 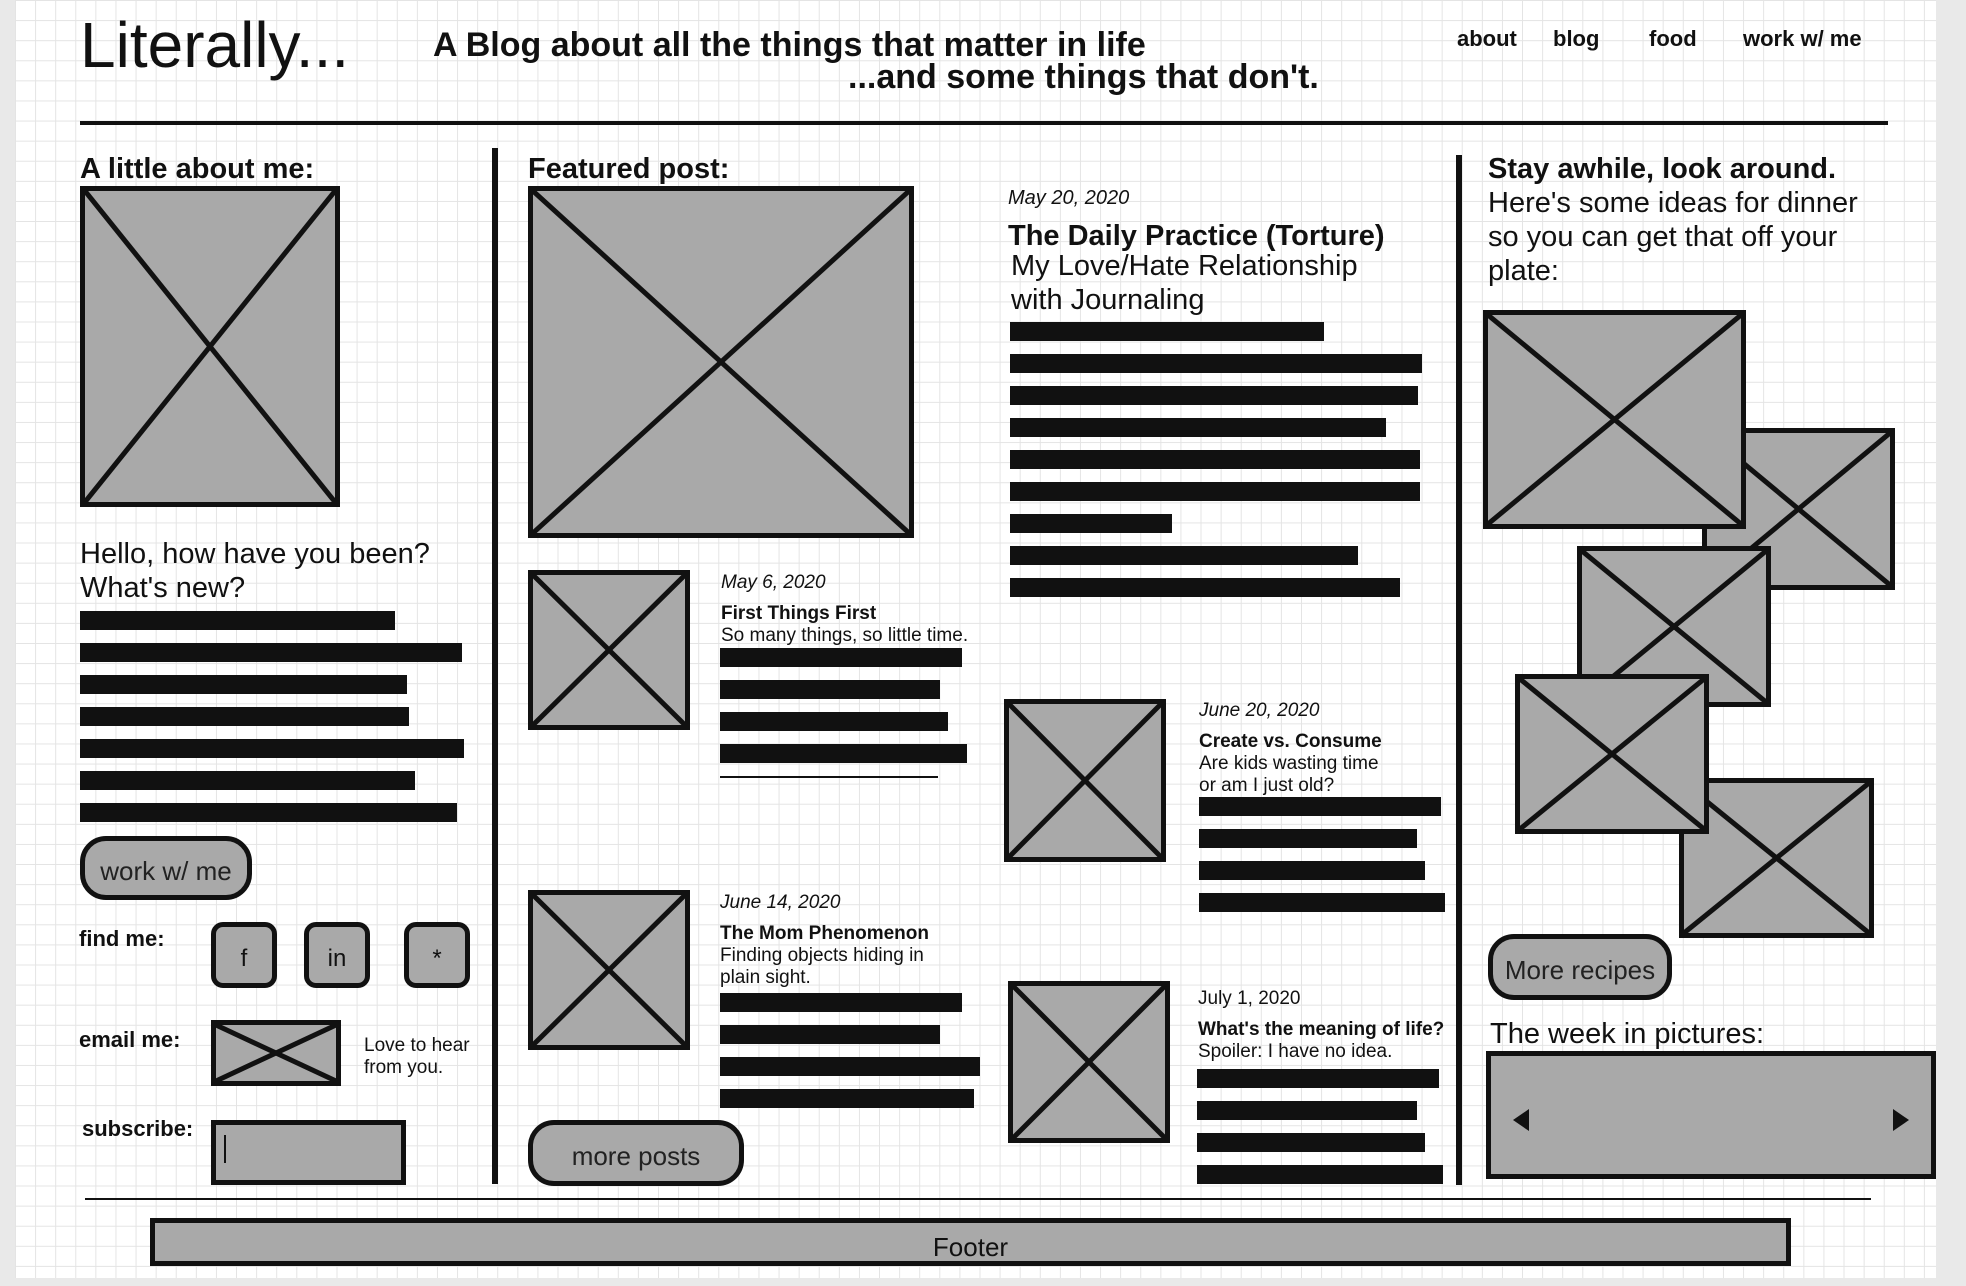 I want to click on post-subtitle: Finding objects hiding in, so click(x=822, y=955).